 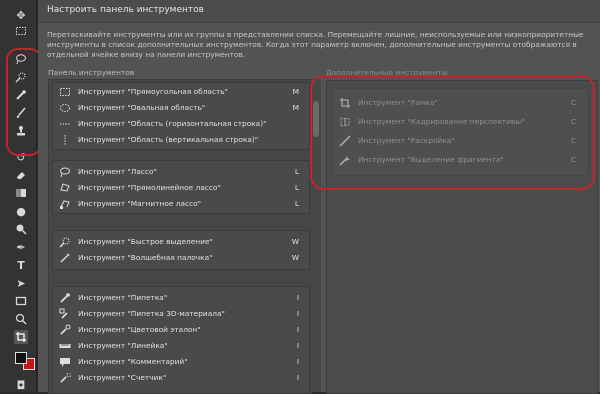 What do you see at coordinates (21, 211) in the screenshot?
I see `blur-tool-icon: ●` at bounding box center [21, 211].